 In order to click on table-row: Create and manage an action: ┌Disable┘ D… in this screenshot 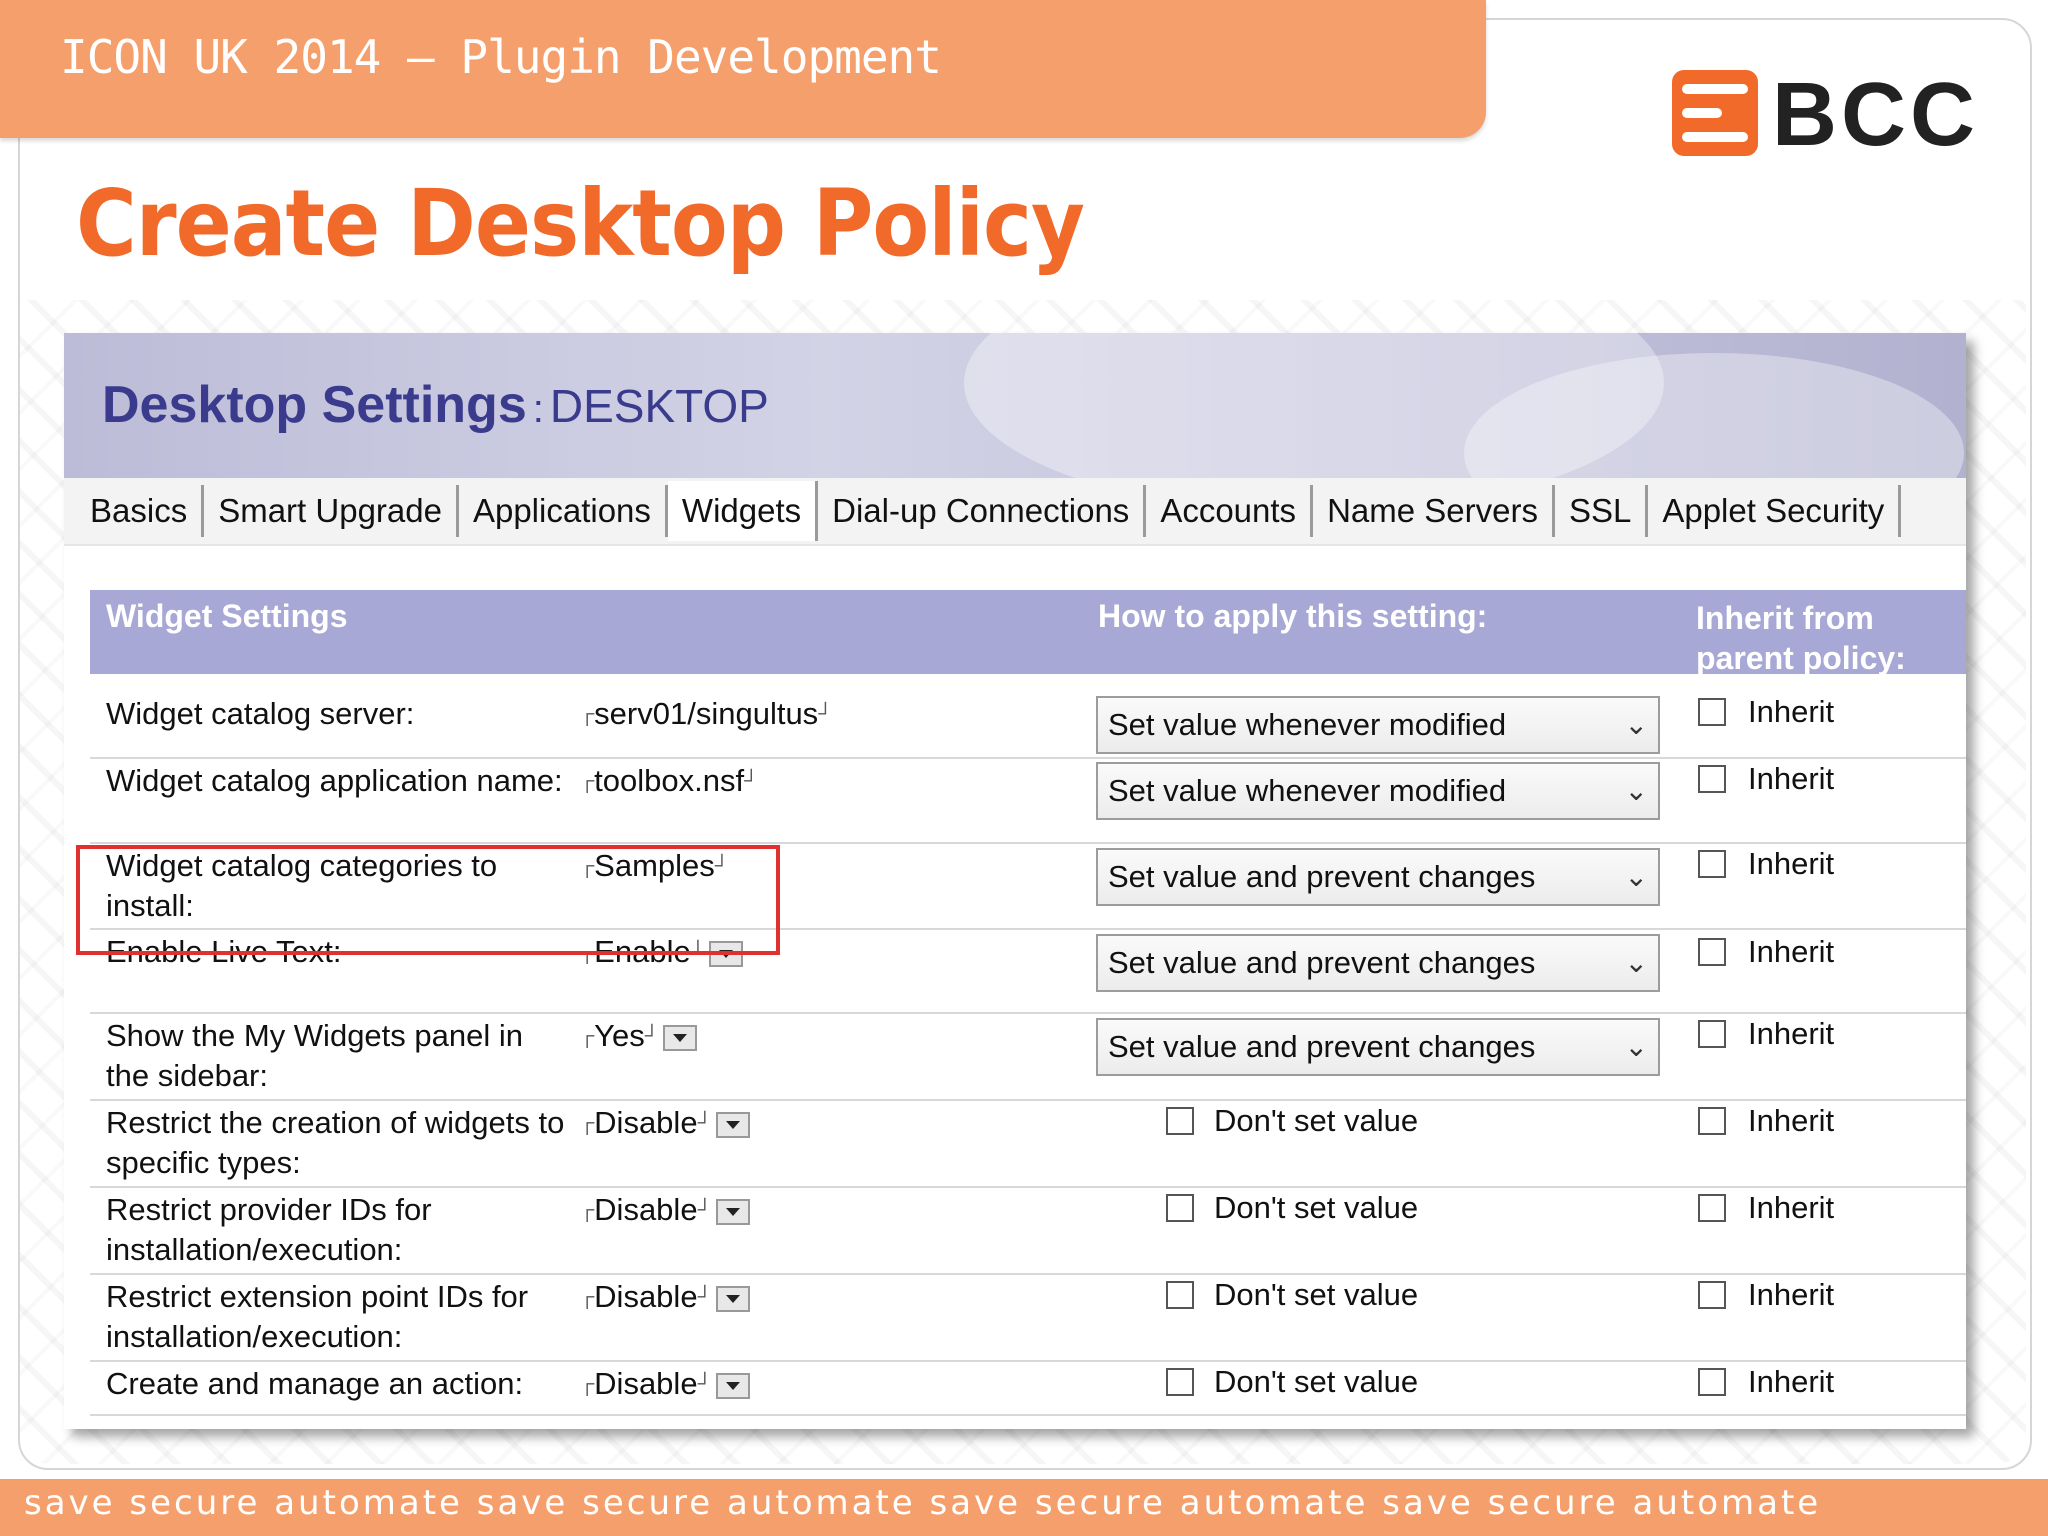, I will do `click(1028, 1389)`.